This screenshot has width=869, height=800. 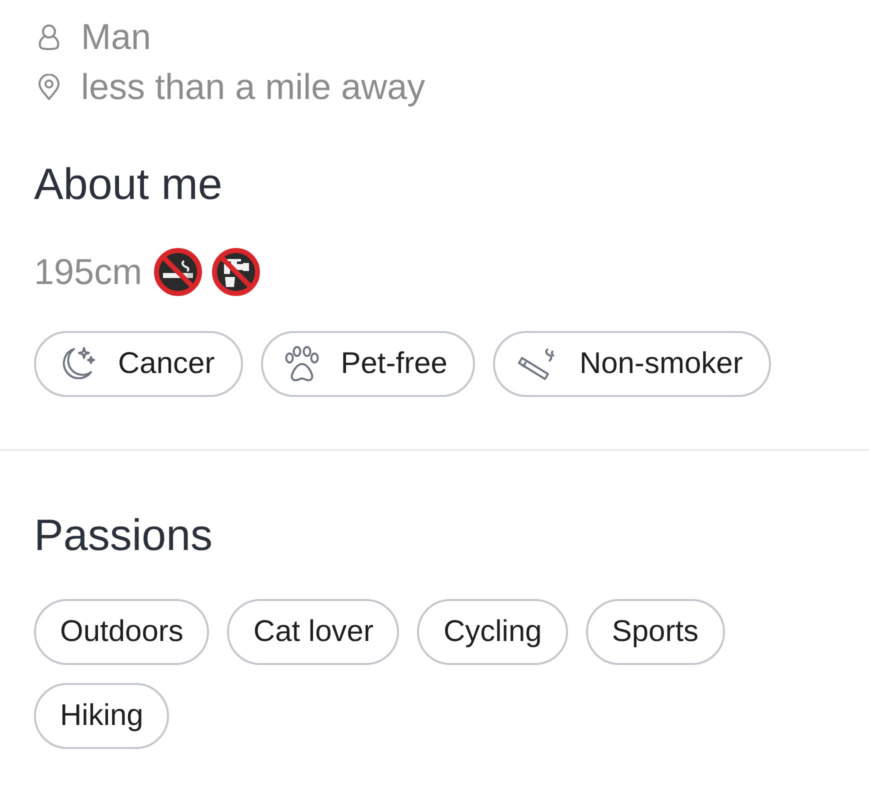 What do you see at coordinates (301, 364) in the screenshot?
I see `paw-icon` at bounding box center [301, 364].